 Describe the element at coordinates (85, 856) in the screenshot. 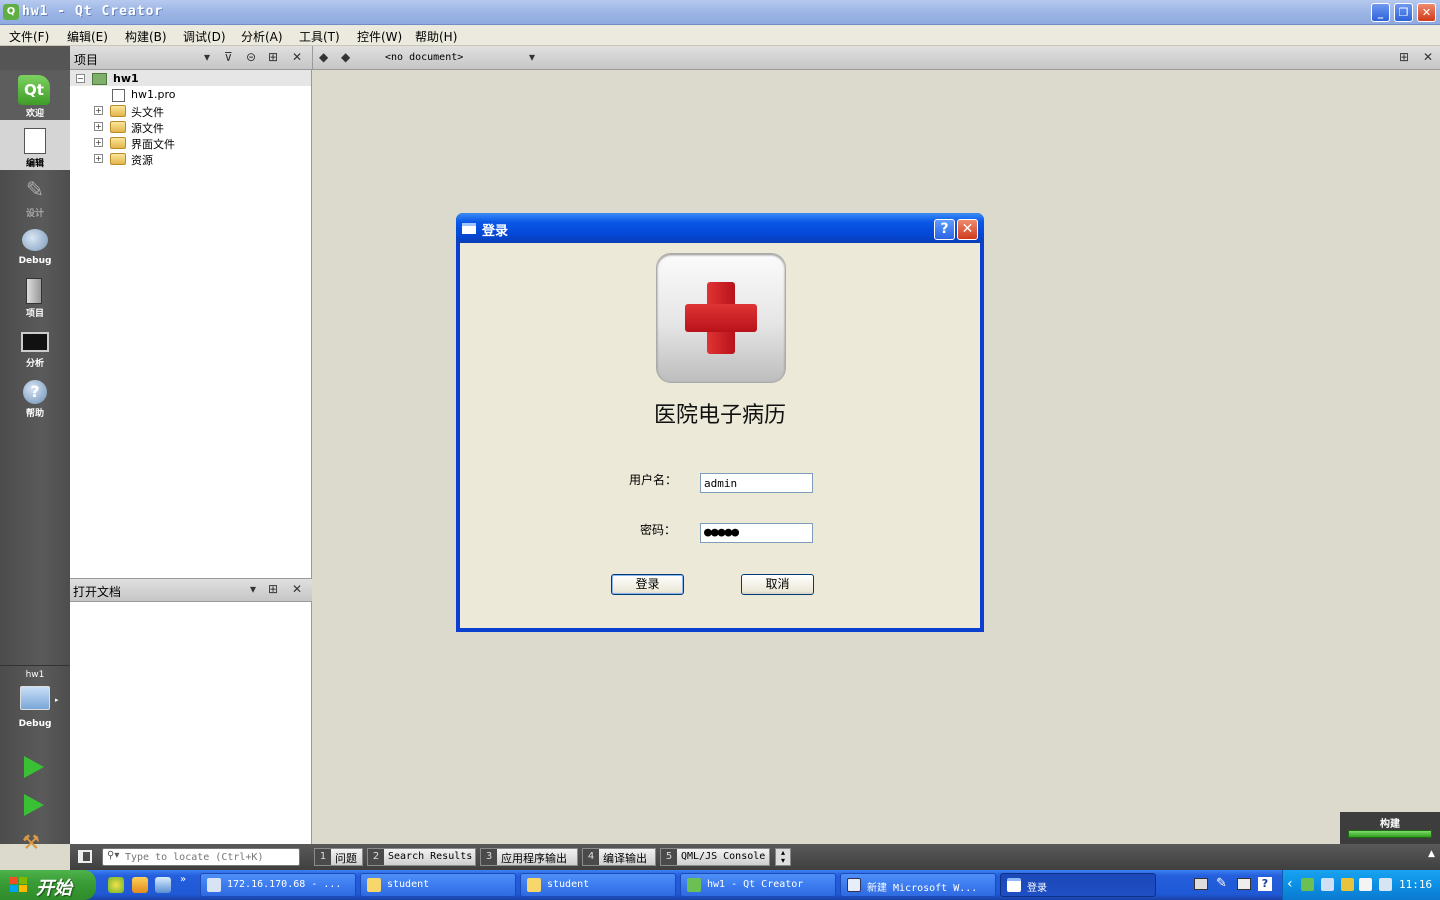

I see `toggle-sidebar-button` at that location.